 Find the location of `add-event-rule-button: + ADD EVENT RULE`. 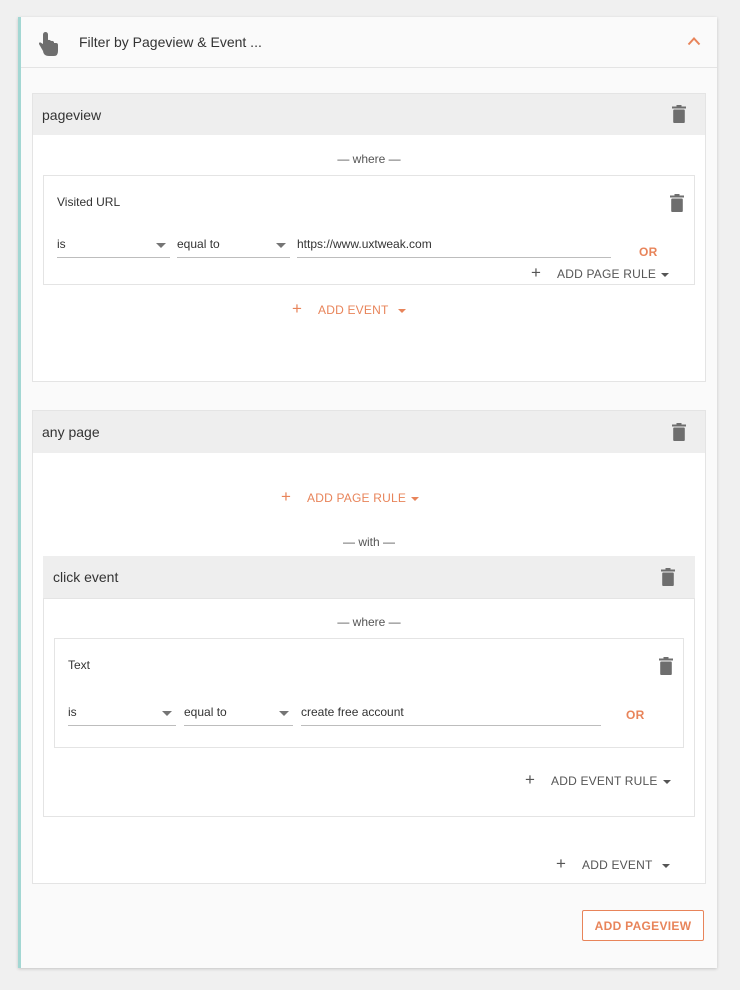

add-event-rule-button: + ADD EVENT RULE is located at coordinates (598, 781).